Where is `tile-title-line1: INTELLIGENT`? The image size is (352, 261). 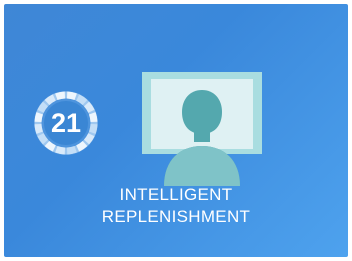 tile-title-line1: INTELLIGENT is located at coordinates (176, 194).